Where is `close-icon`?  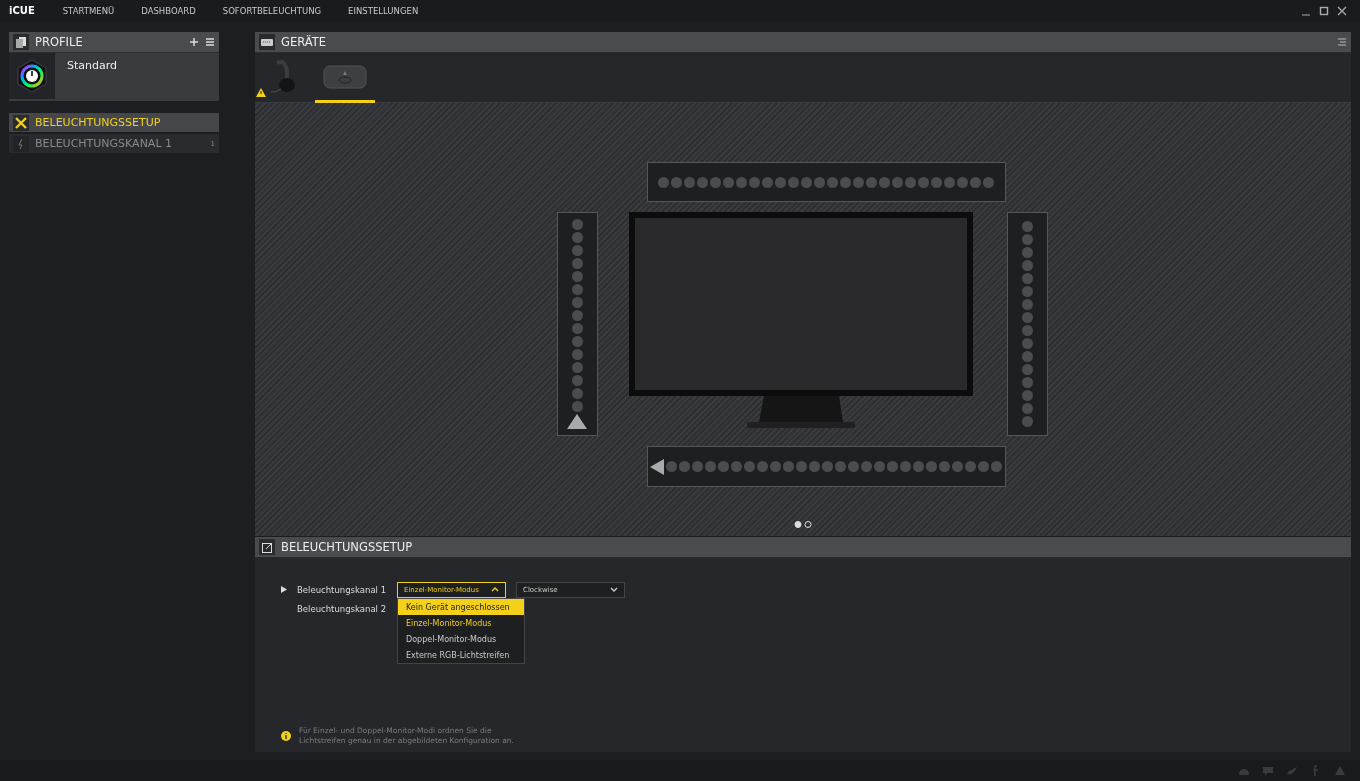
close-icon is located at coordinates (1342, 10).